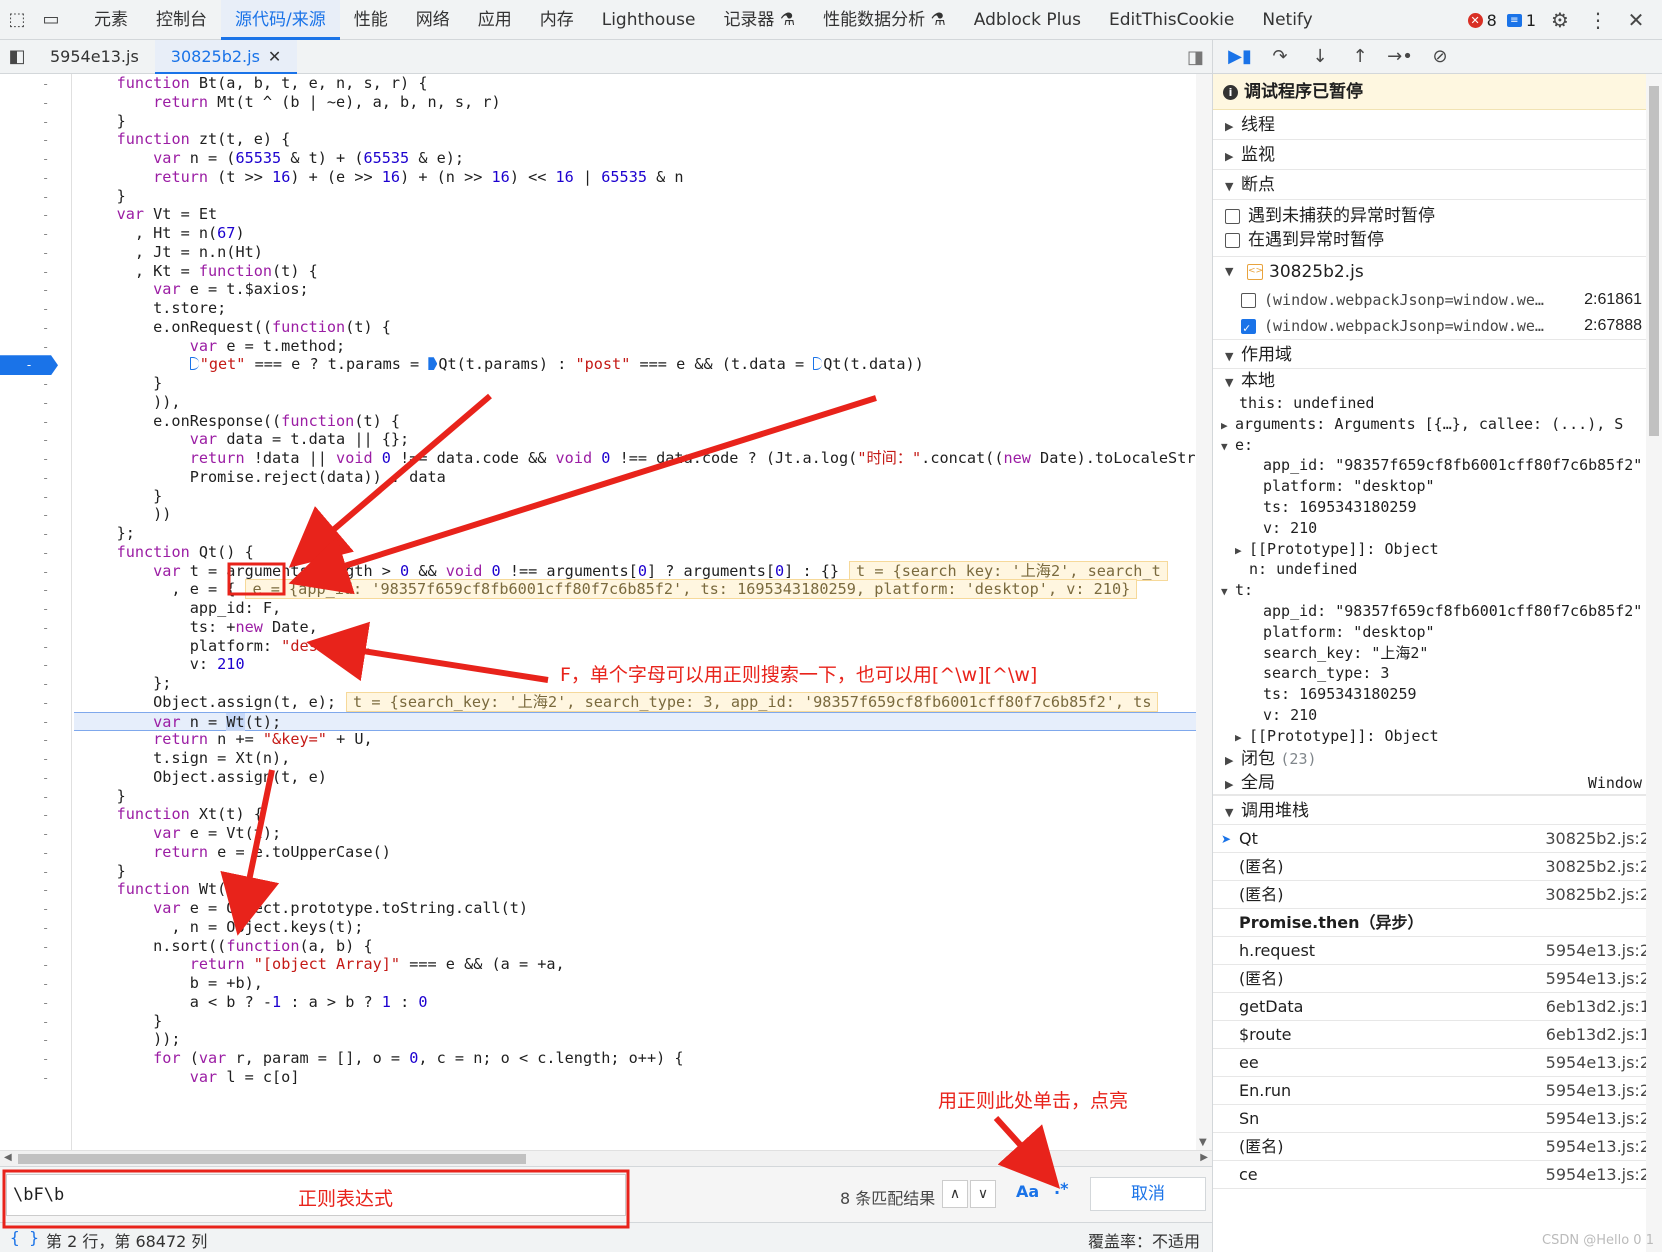 The height and width of the screenshot is (1252, 1662). What do you see at coordinates (557, 20) in the screenshot?
I see `top-tab-6: 内存` at bounding box center [557, 20].